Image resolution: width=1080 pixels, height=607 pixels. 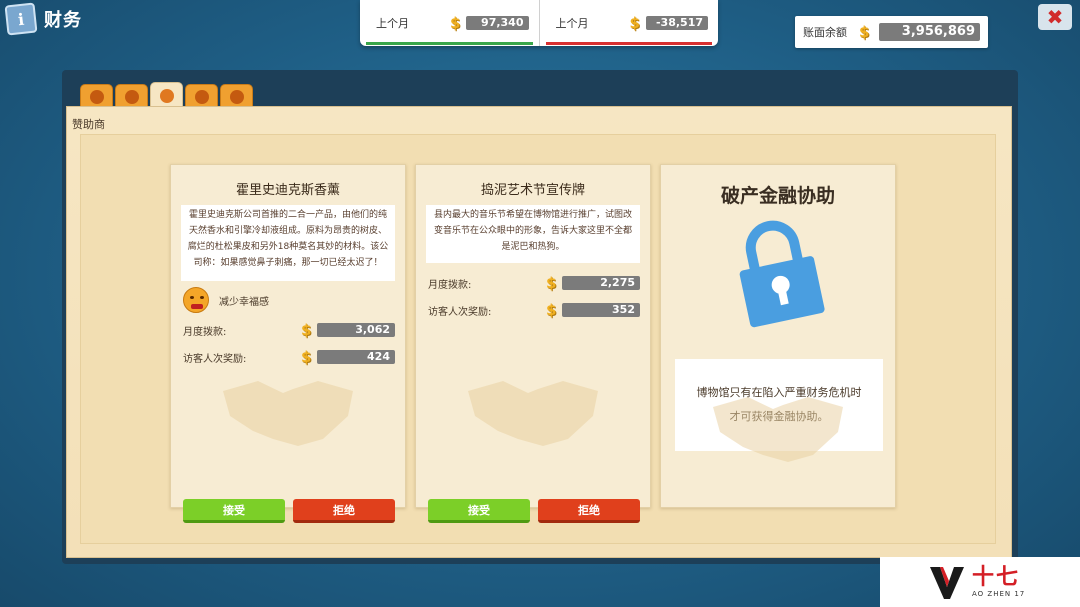 What do you see at coordinates (88, 124) in the screenshot?
I see `section-label: 赞助商` at bounding box center [88, 124].